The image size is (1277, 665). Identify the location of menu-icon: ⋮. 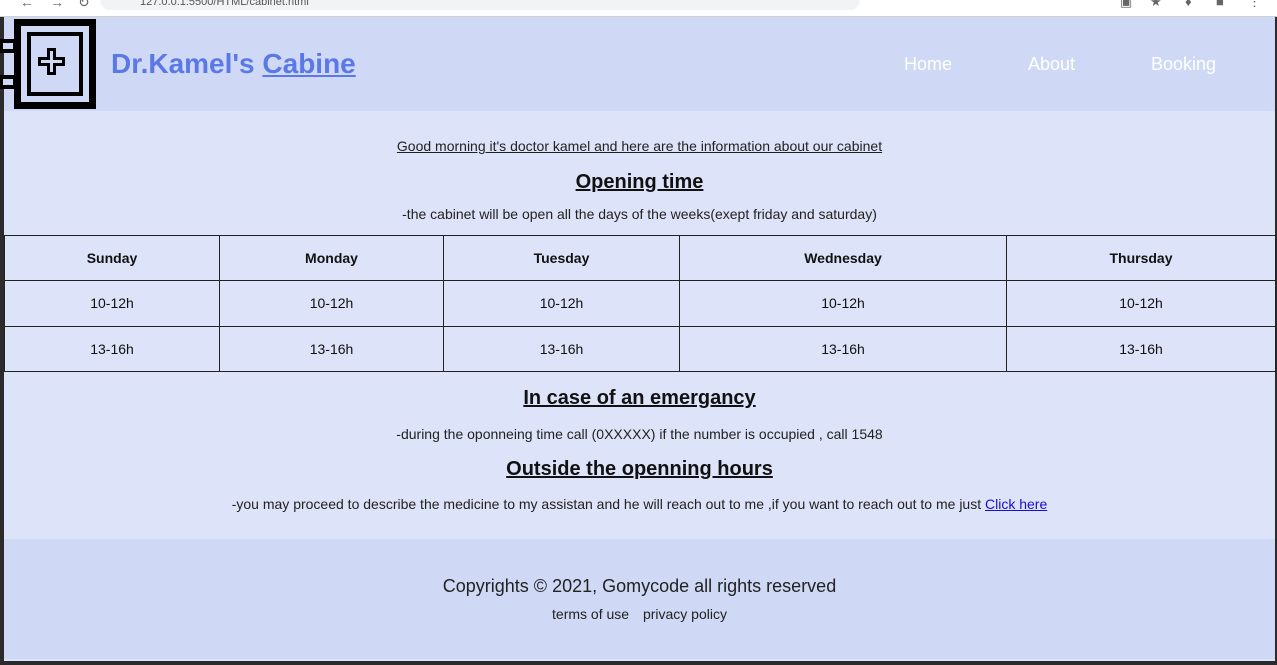
(1254, 5).